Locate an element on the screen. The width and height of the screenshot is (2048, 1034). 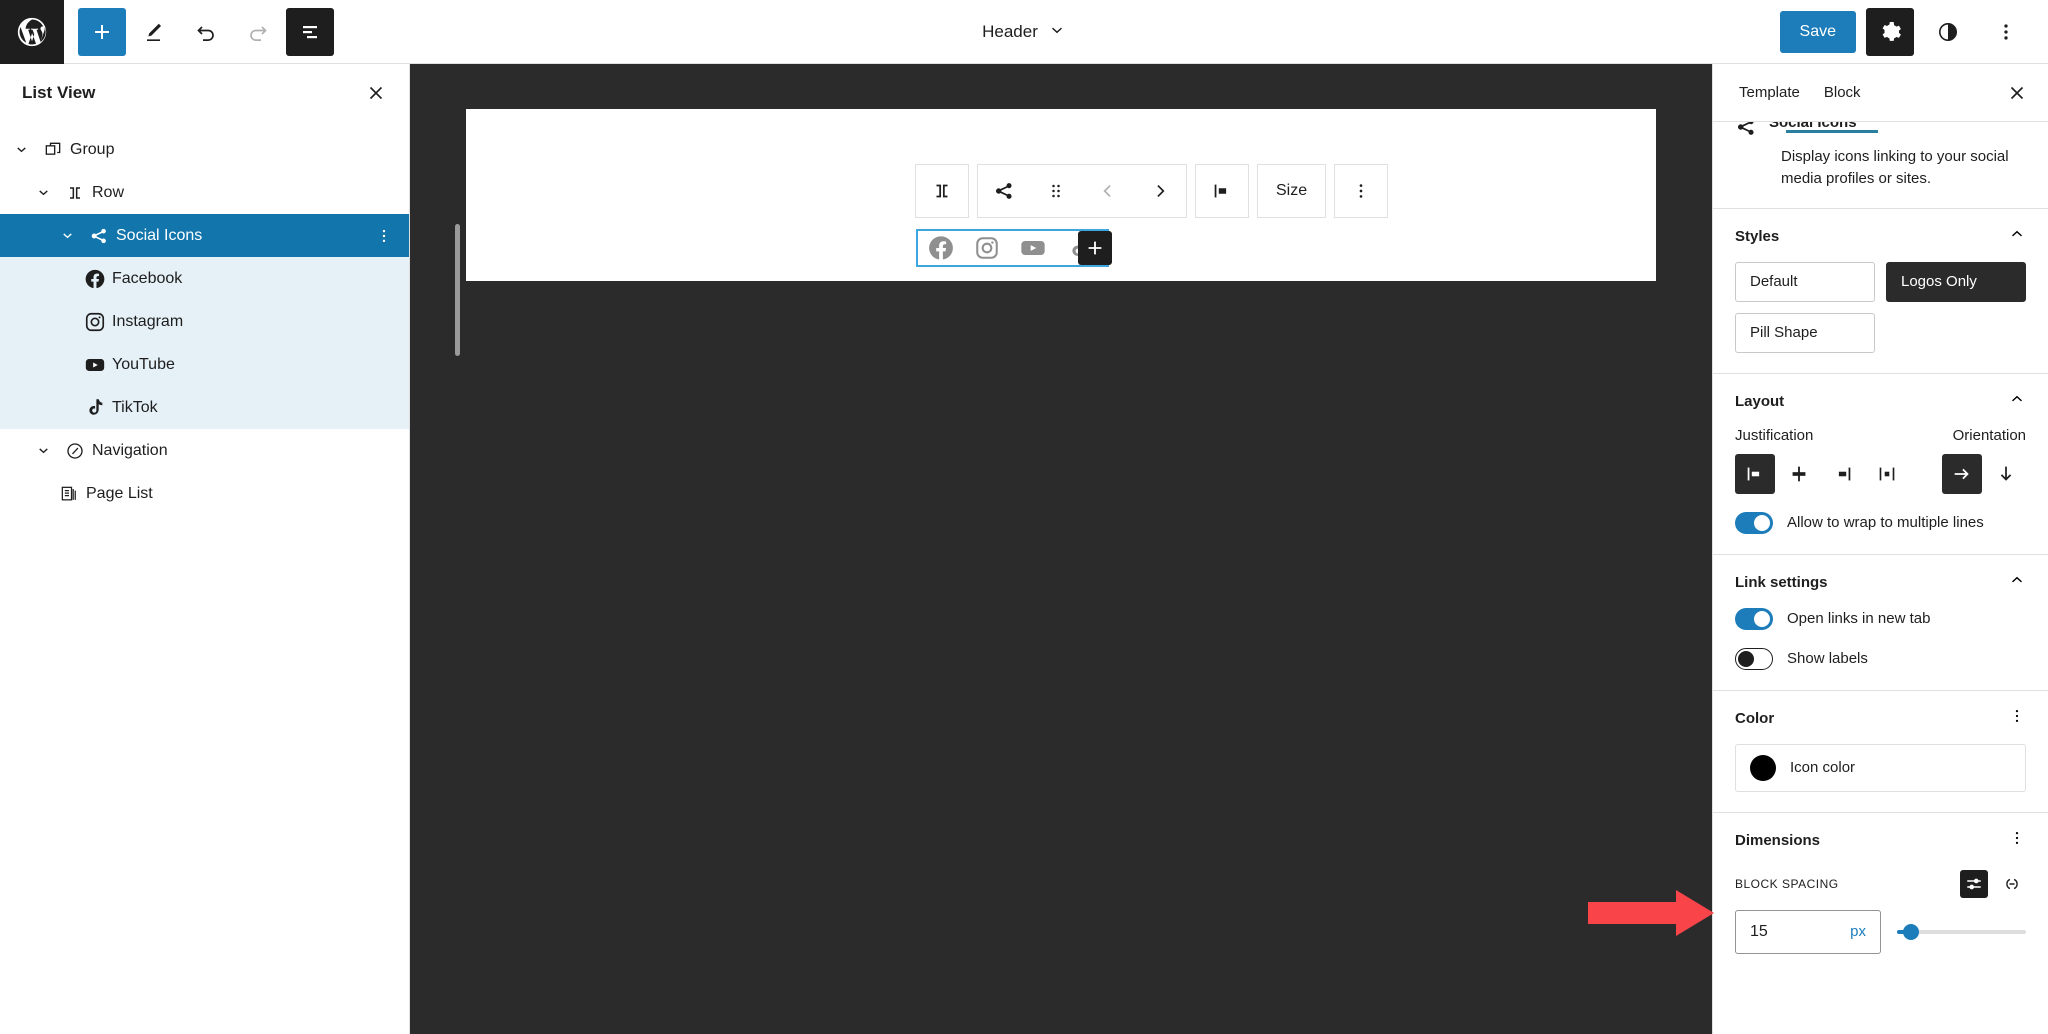
link-sides-icon is located at coordinates (2012, 884).